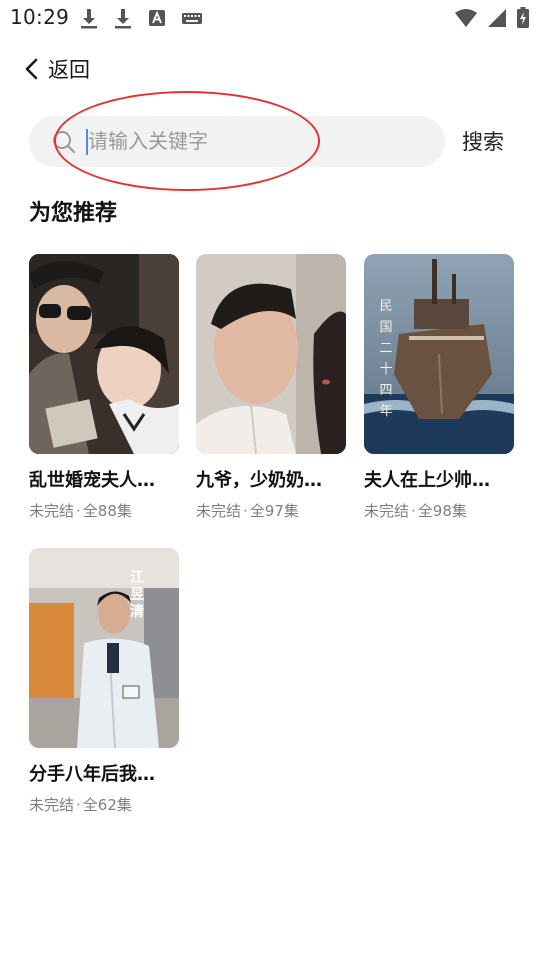 The width and height of the screenshot is (540, 960). Describe the element at coordinates (32, 69) in the screenshot. I see `chevron-left-icon` at that location.